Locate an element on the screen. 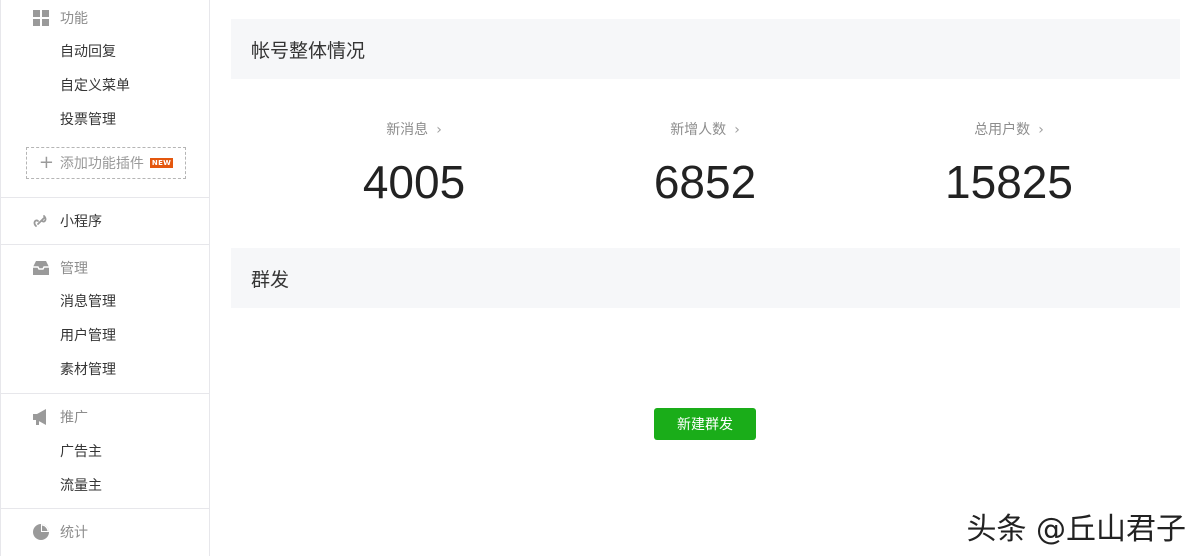 Image resolution: width=1204 pixels, height=556 pixels. stat-total-users-link: 总用户数 › is located at coordinates (1009, 130).